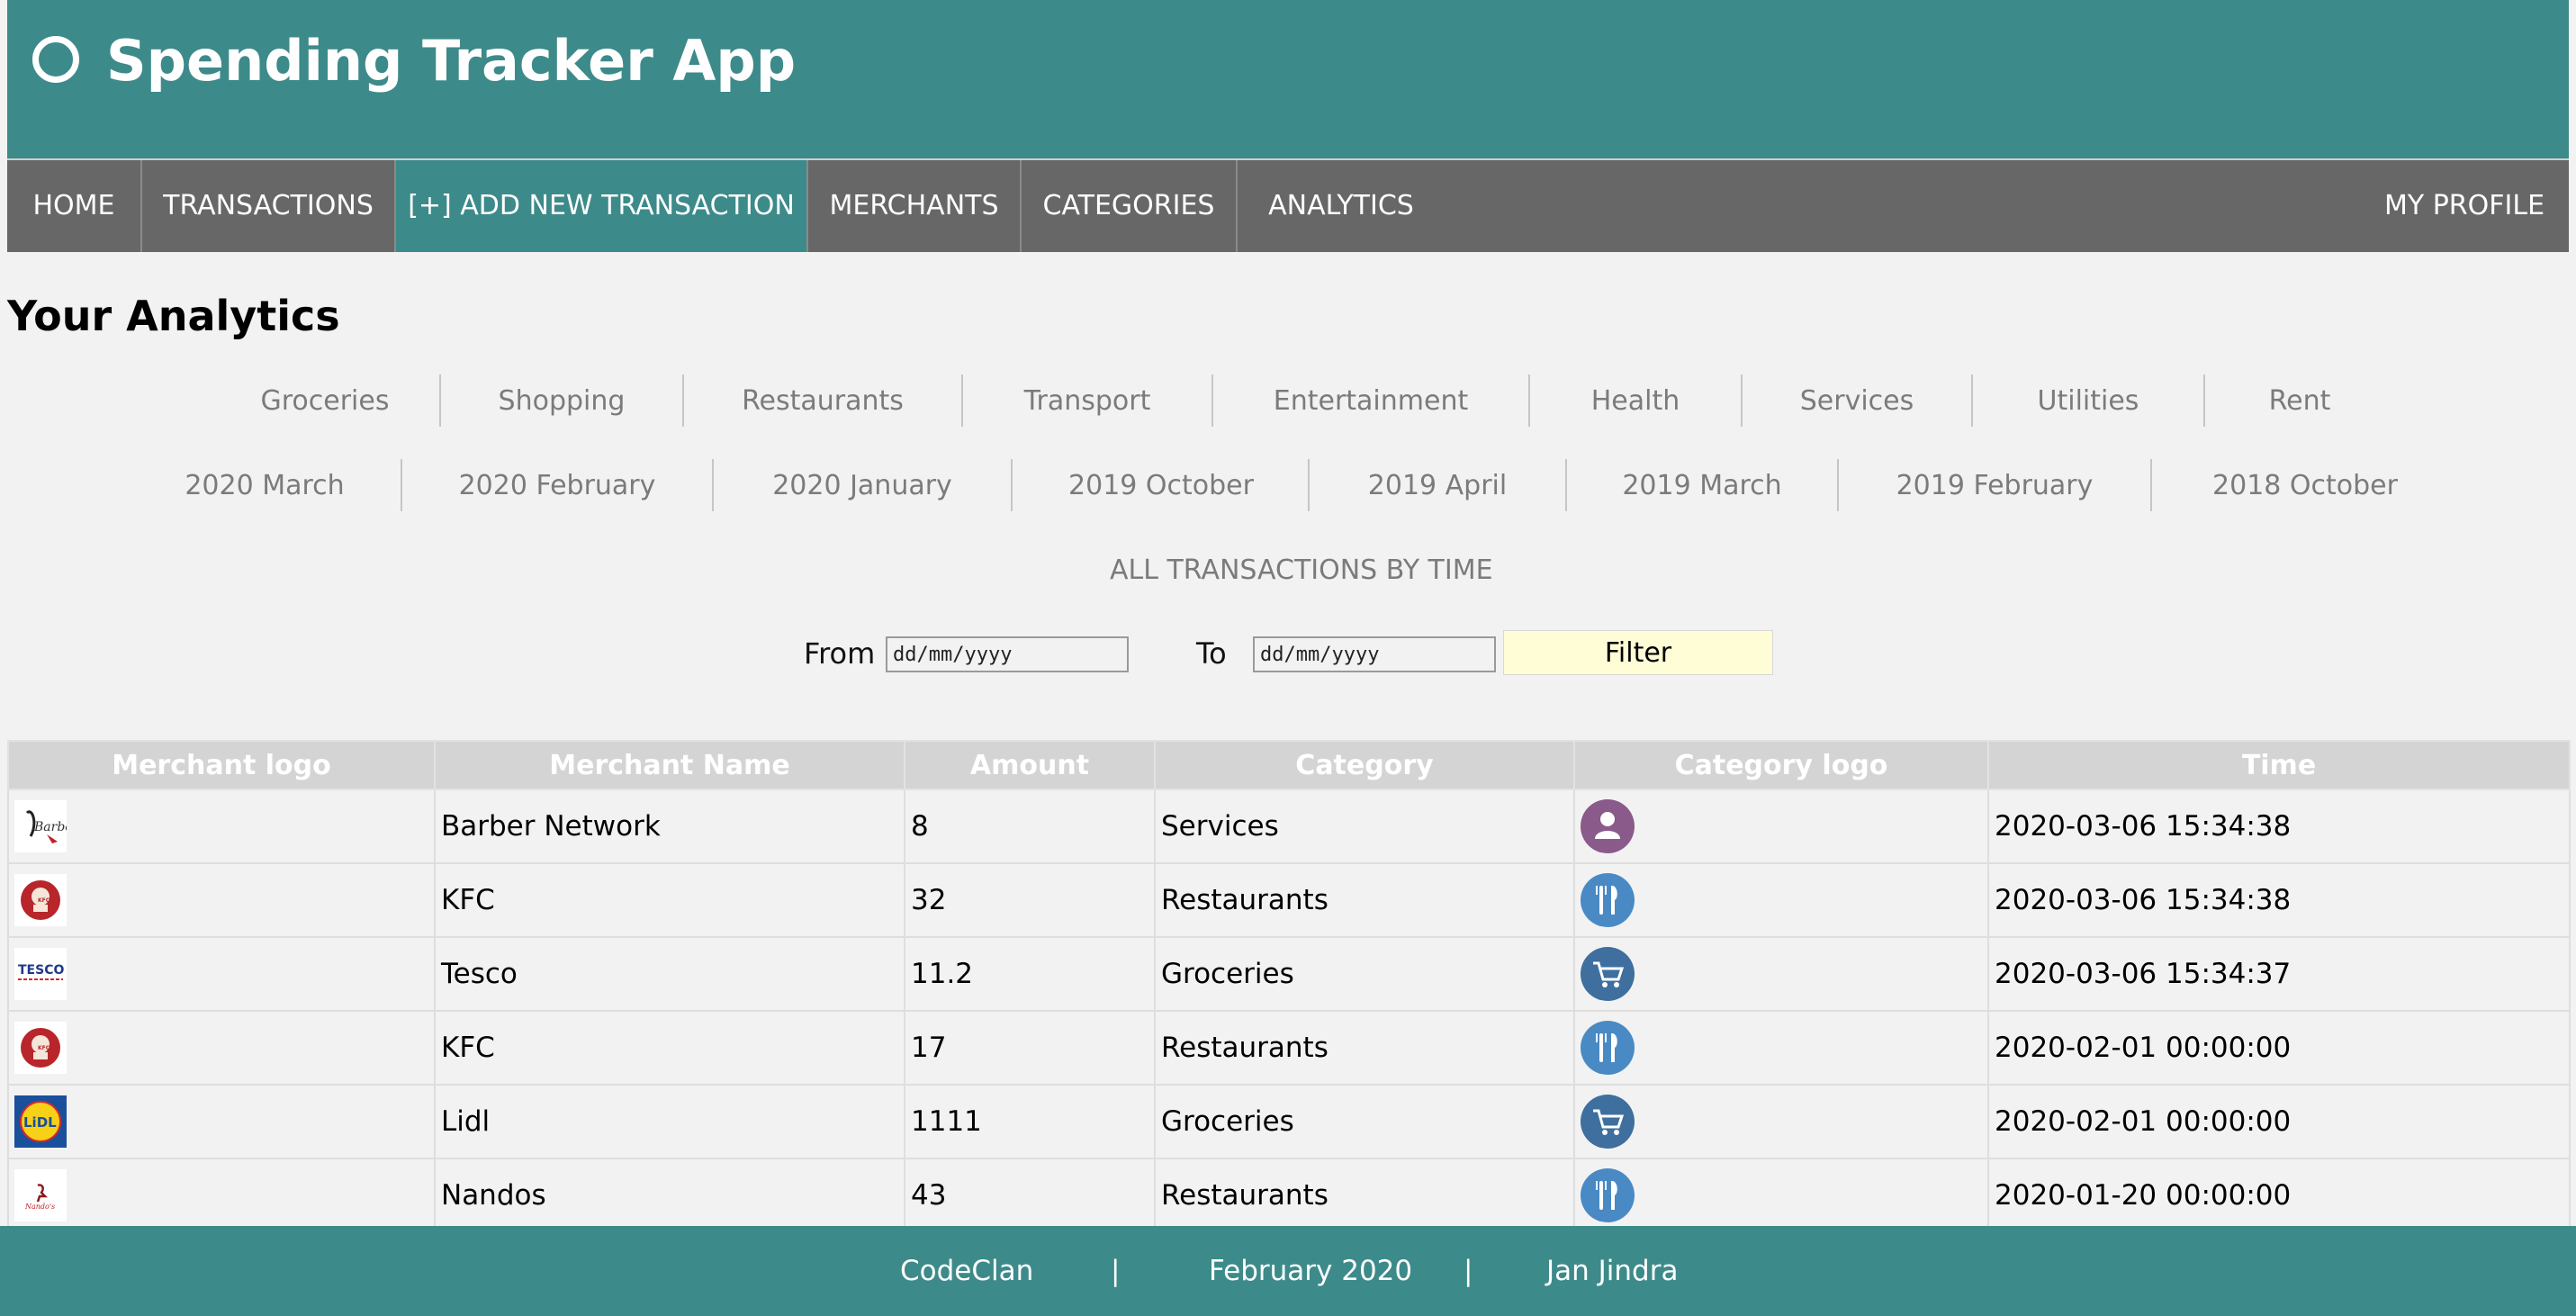 The image size is (2576, 1316). I want to click on merchant-name: Barber Network, so click(669, 826).